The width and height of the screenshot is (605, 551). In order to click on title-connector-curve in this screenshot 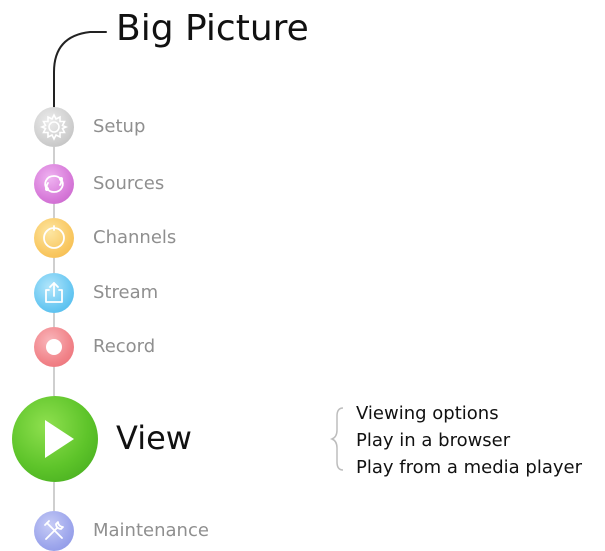, I will do `click(80, 69)`.